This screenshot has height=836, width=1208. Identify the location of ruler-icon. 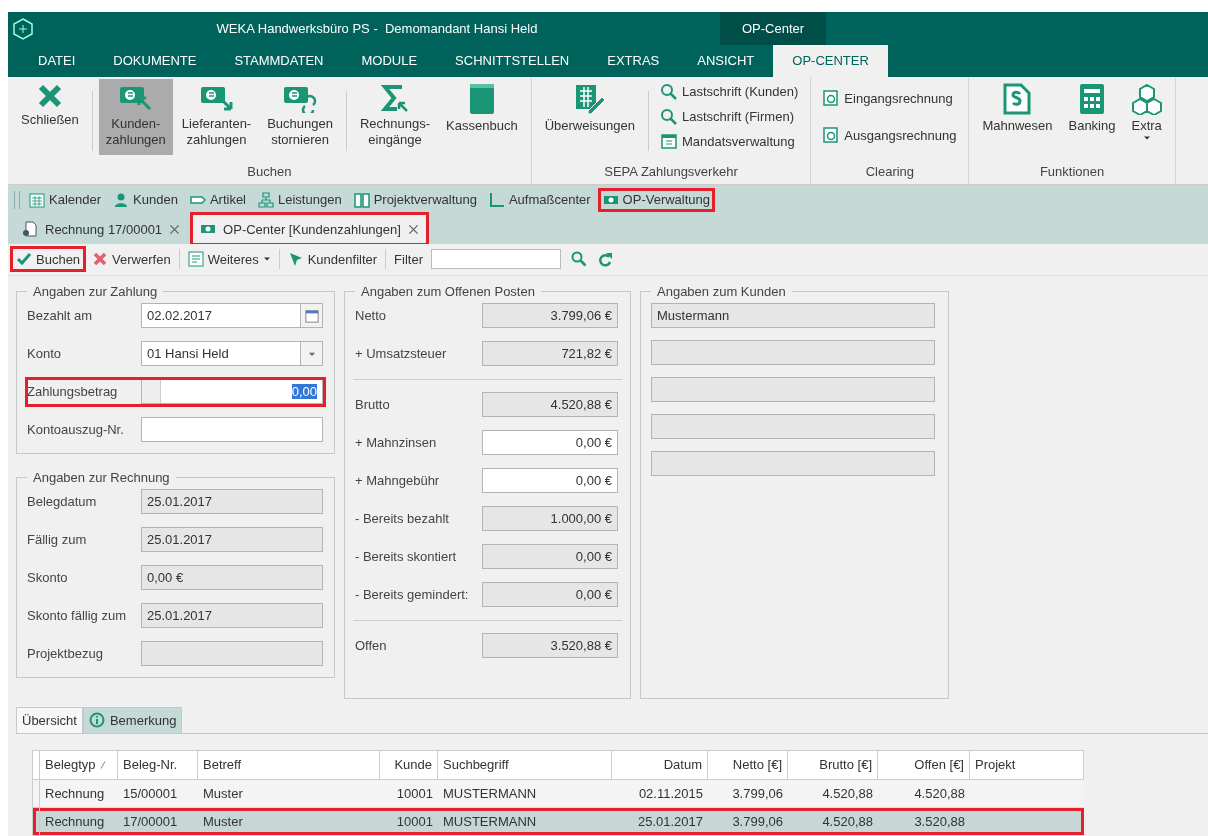
(496, 199).